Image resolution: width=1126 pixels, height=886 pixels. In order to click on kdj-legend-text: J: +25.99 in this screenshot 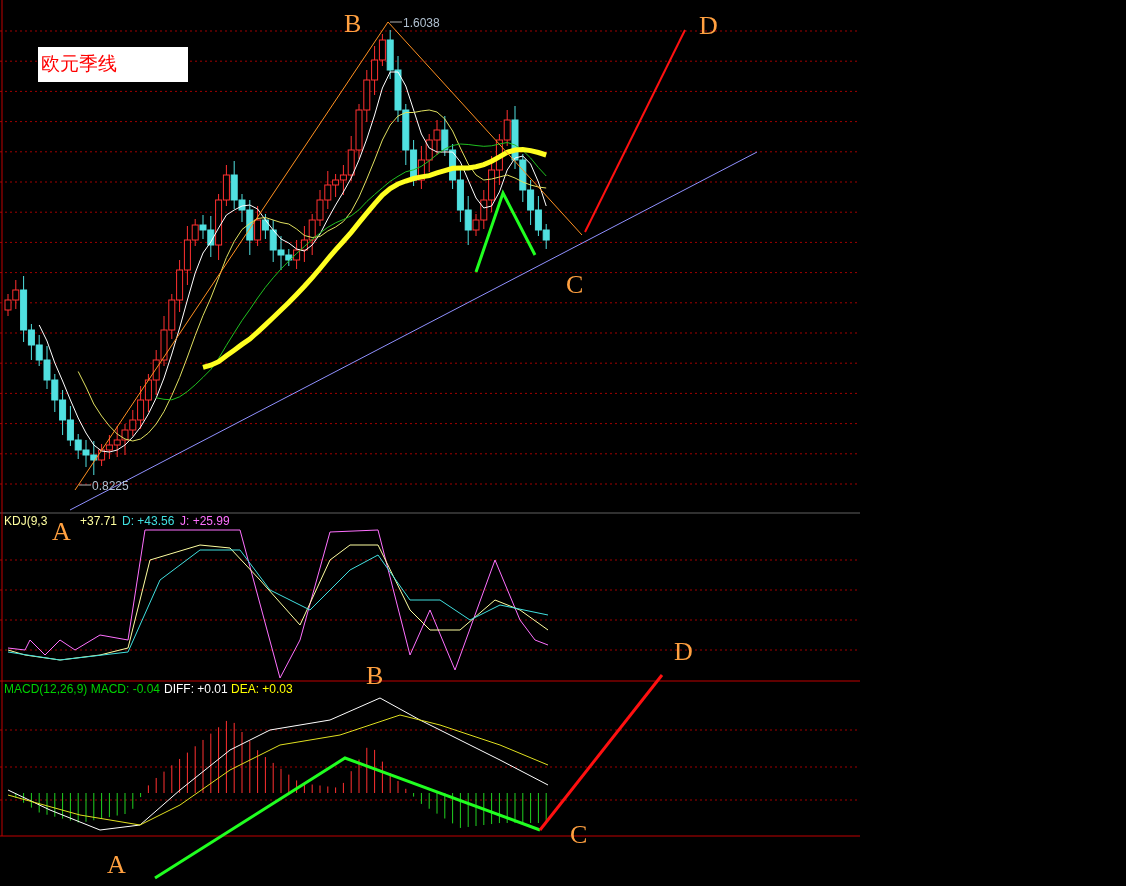, I will do `click(205, 521)`.